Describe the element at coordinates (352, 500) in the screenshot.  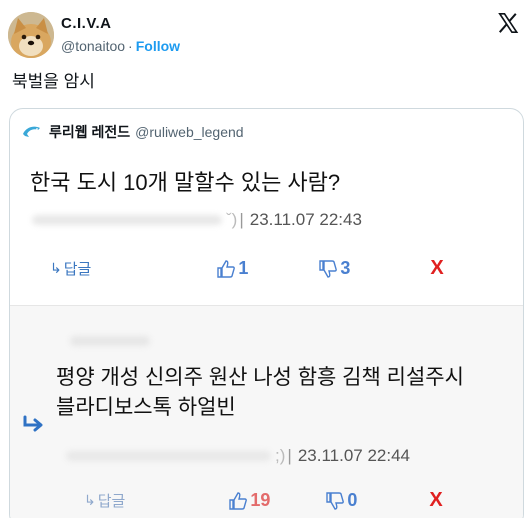
I see `downvote-count: 0` at that location.